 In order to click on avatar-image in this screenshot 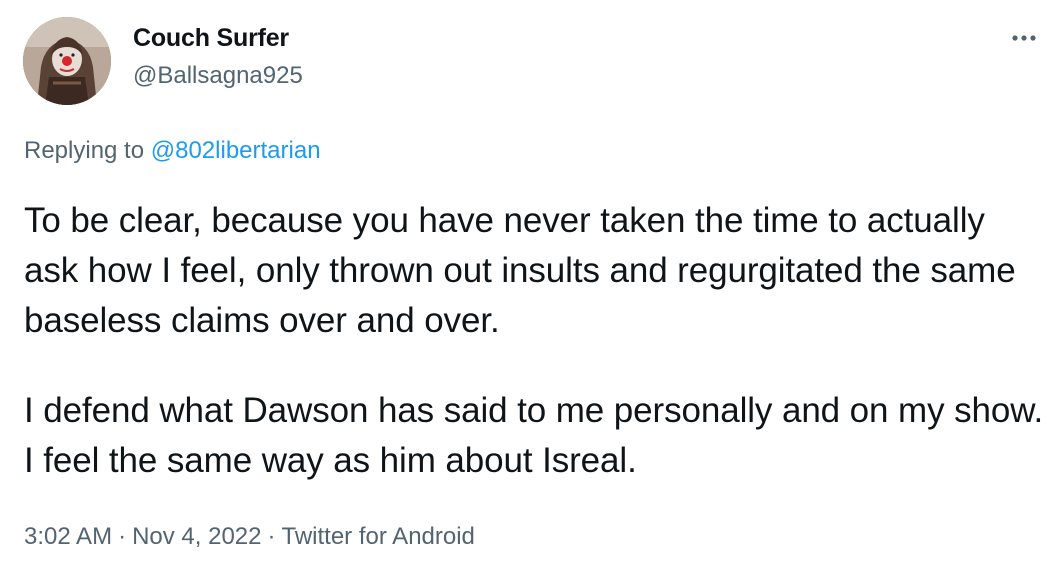, I will do `click(67, 61)`.